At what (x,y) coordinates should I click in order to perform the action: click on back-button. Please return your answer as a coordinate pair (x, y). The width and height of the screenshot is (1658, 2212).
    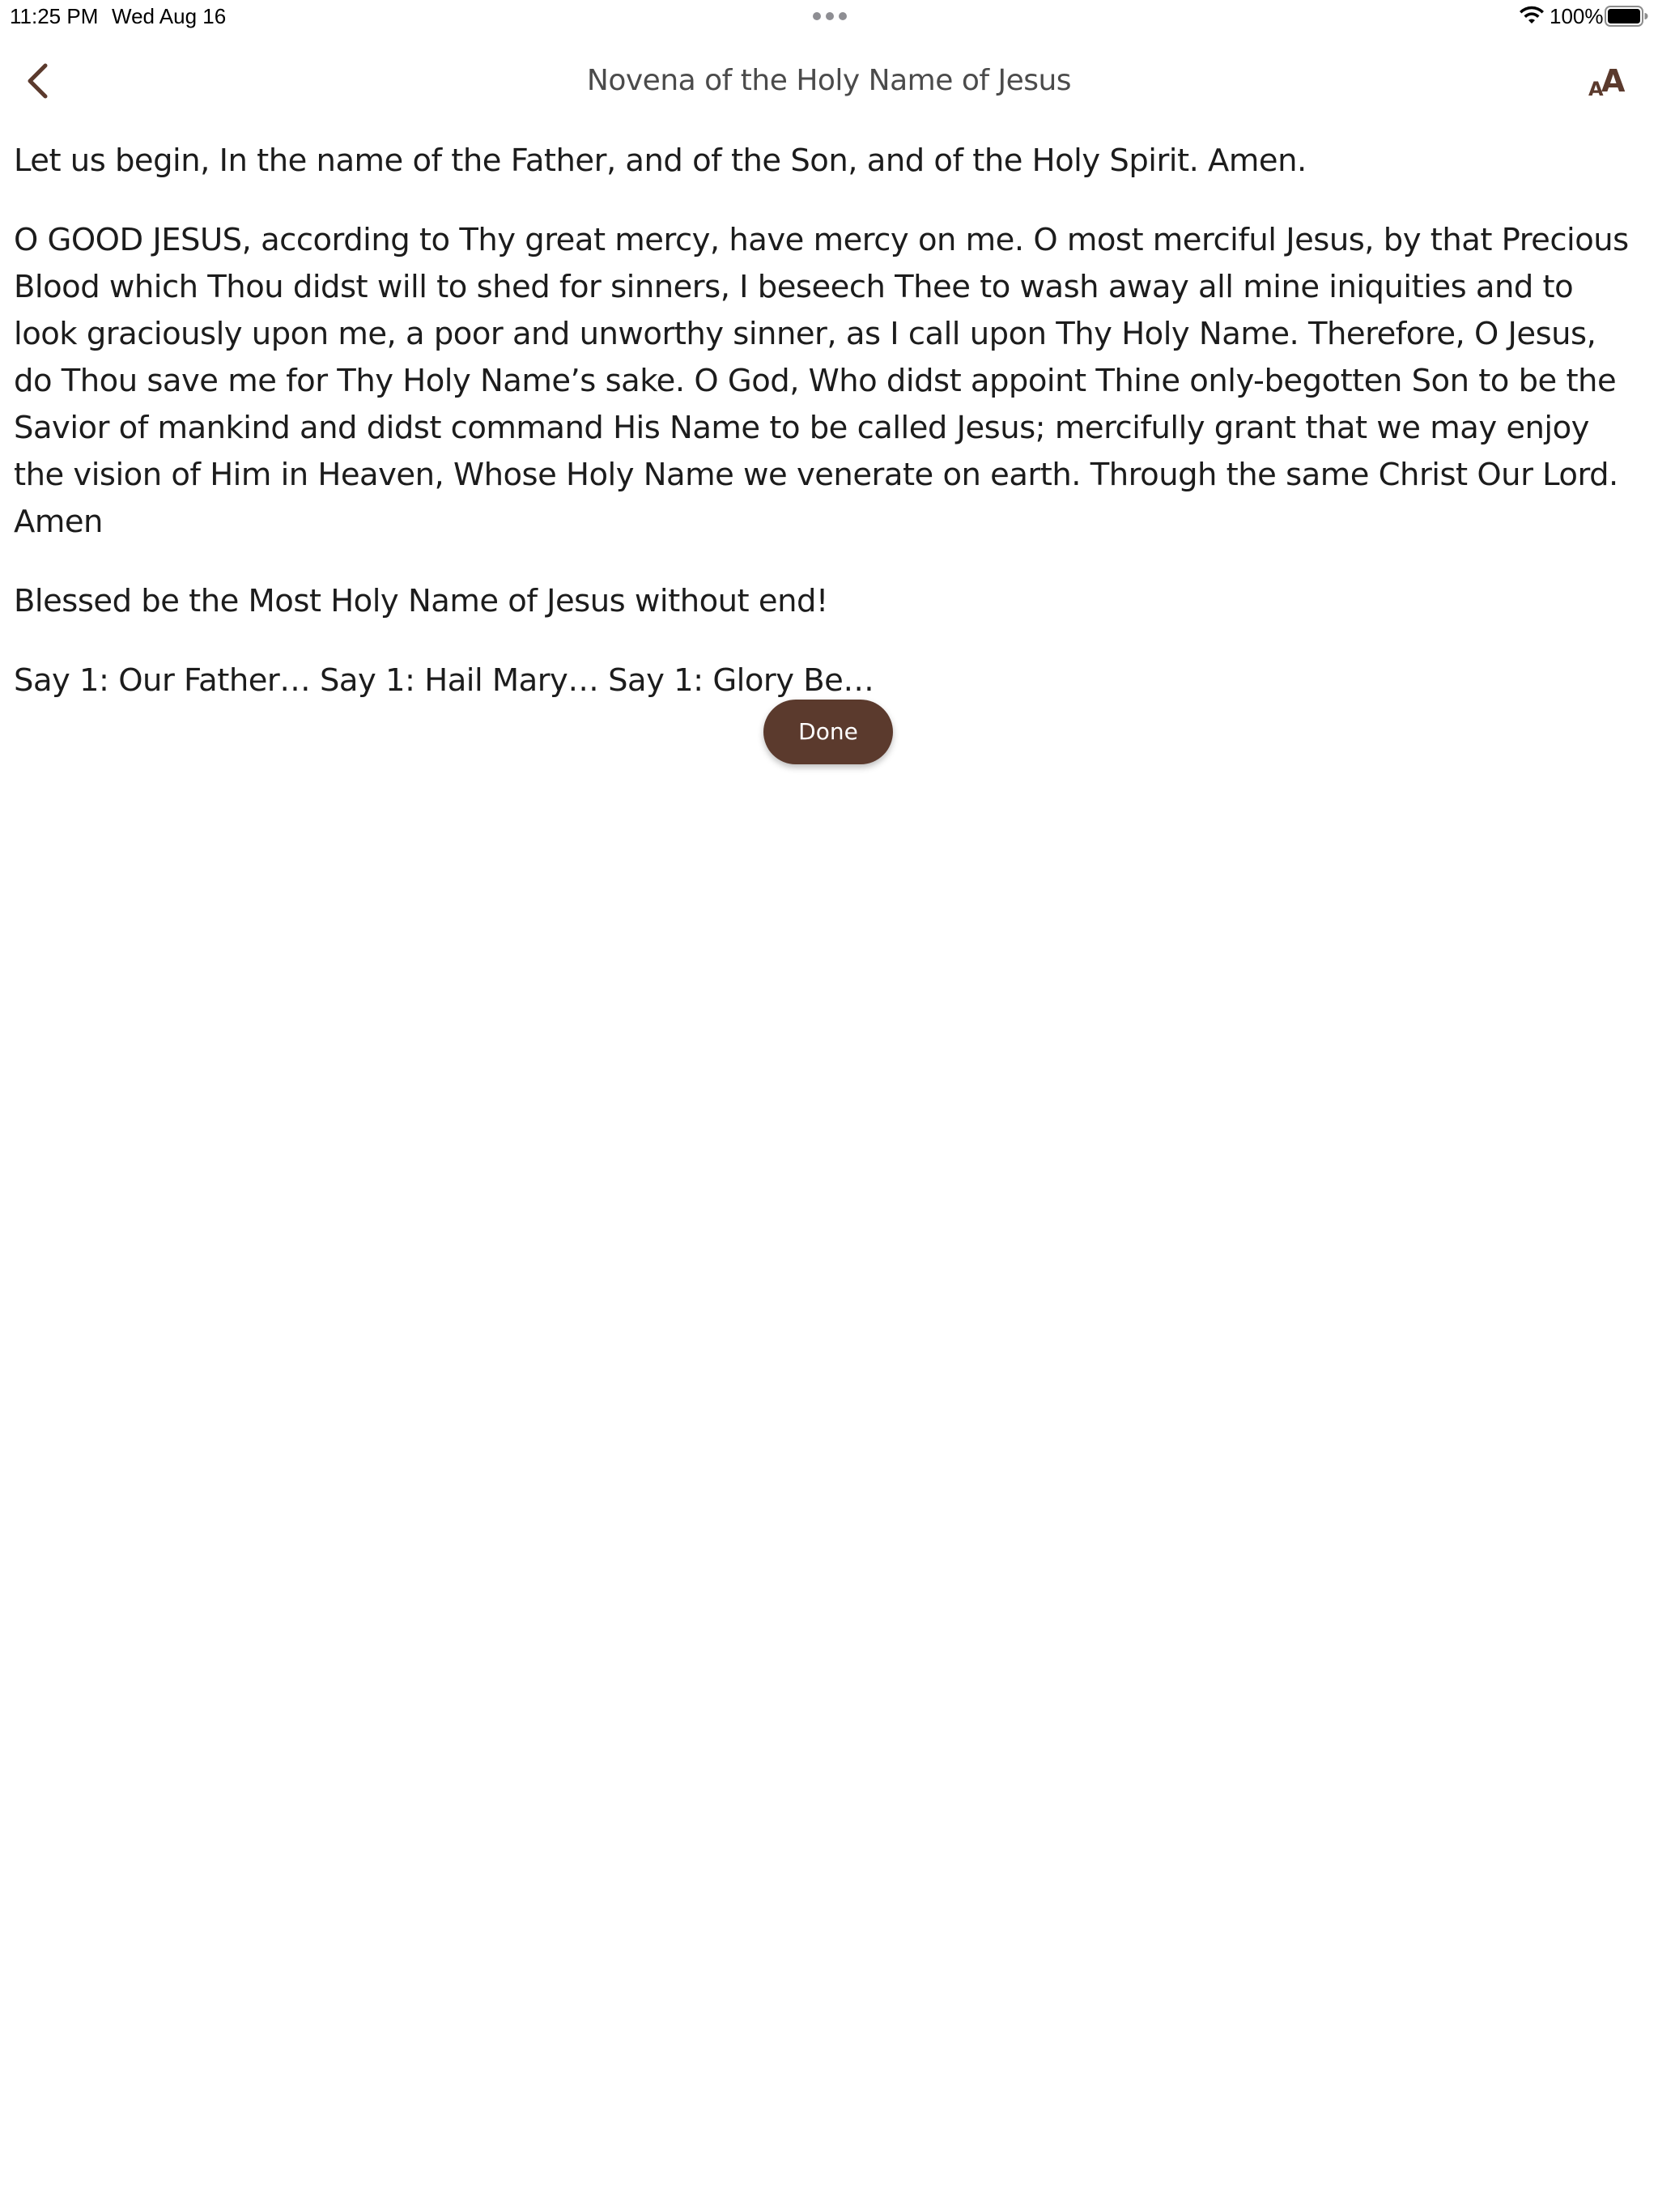
    Looking at the image, I should click on (37, 81).